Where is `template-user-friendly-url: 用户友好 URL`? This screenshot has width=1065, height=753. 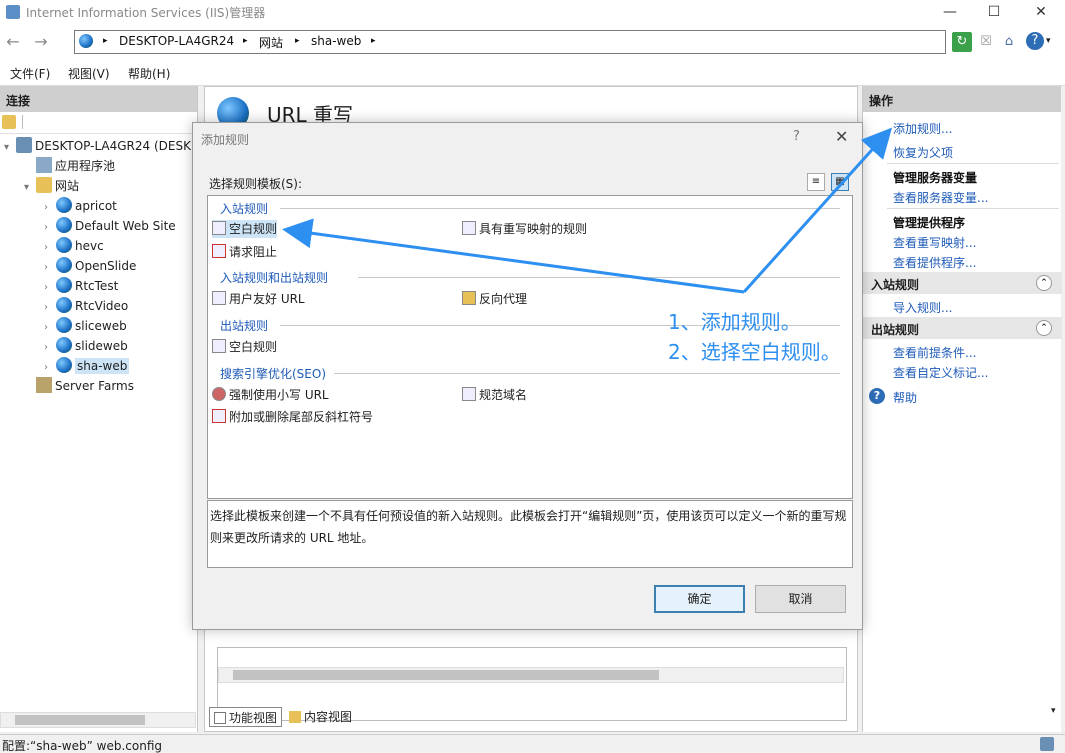
template-user-friendly-url: 用户友好 URL is located at coordinates (258, 299).